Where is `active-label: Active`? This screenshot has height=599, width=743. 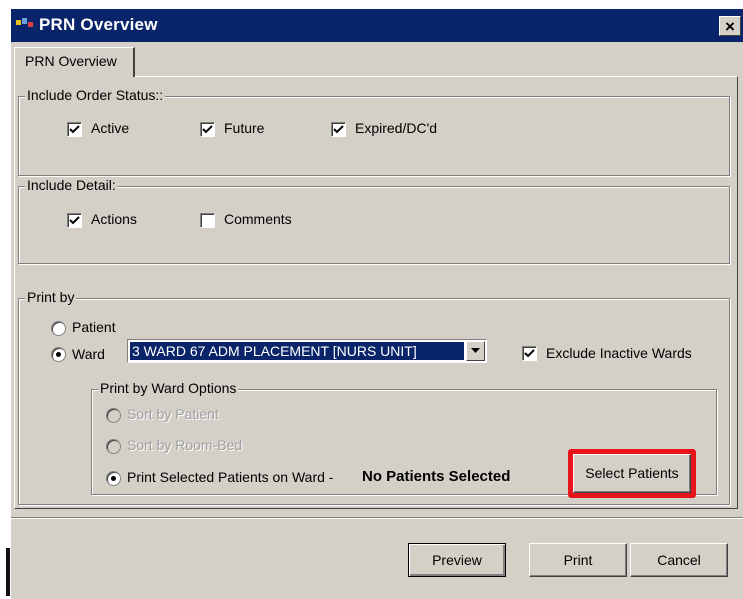 active-label: Active is located at coordinates (110, 128).